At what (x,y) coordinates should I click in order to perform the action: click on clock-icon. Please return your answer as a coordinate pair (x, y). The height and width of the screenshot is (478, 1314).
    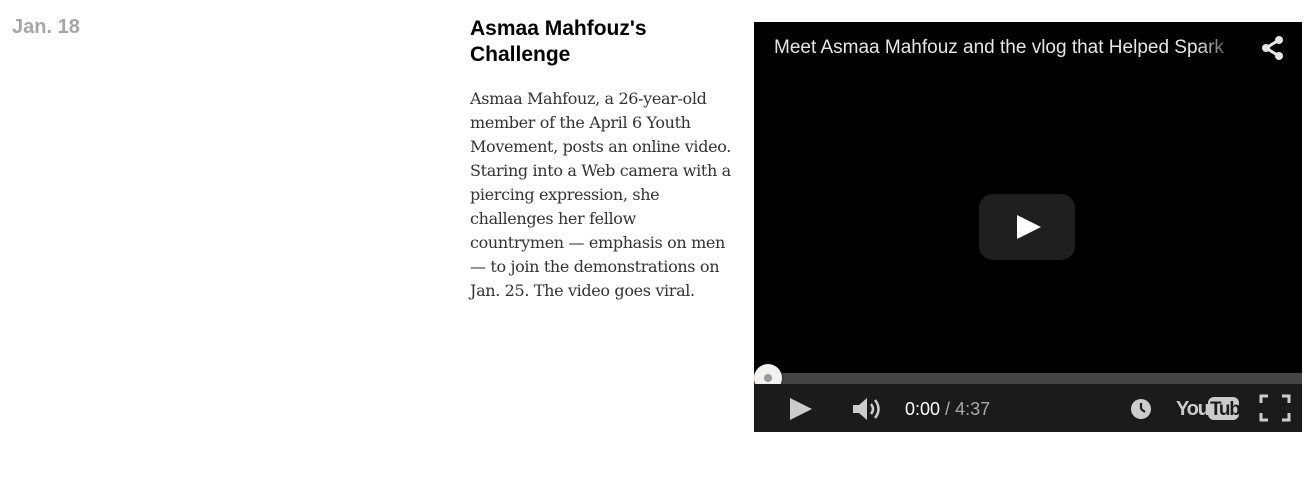
    Looking at the image, I should click on (1141, 409).